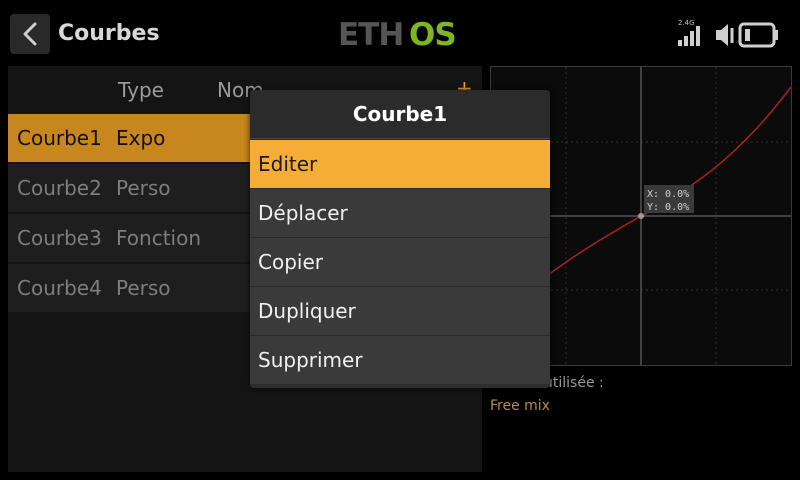 The width and height of the screenshot is (800, 480). I want to click on chevron-left-icon, so click(30, 34).